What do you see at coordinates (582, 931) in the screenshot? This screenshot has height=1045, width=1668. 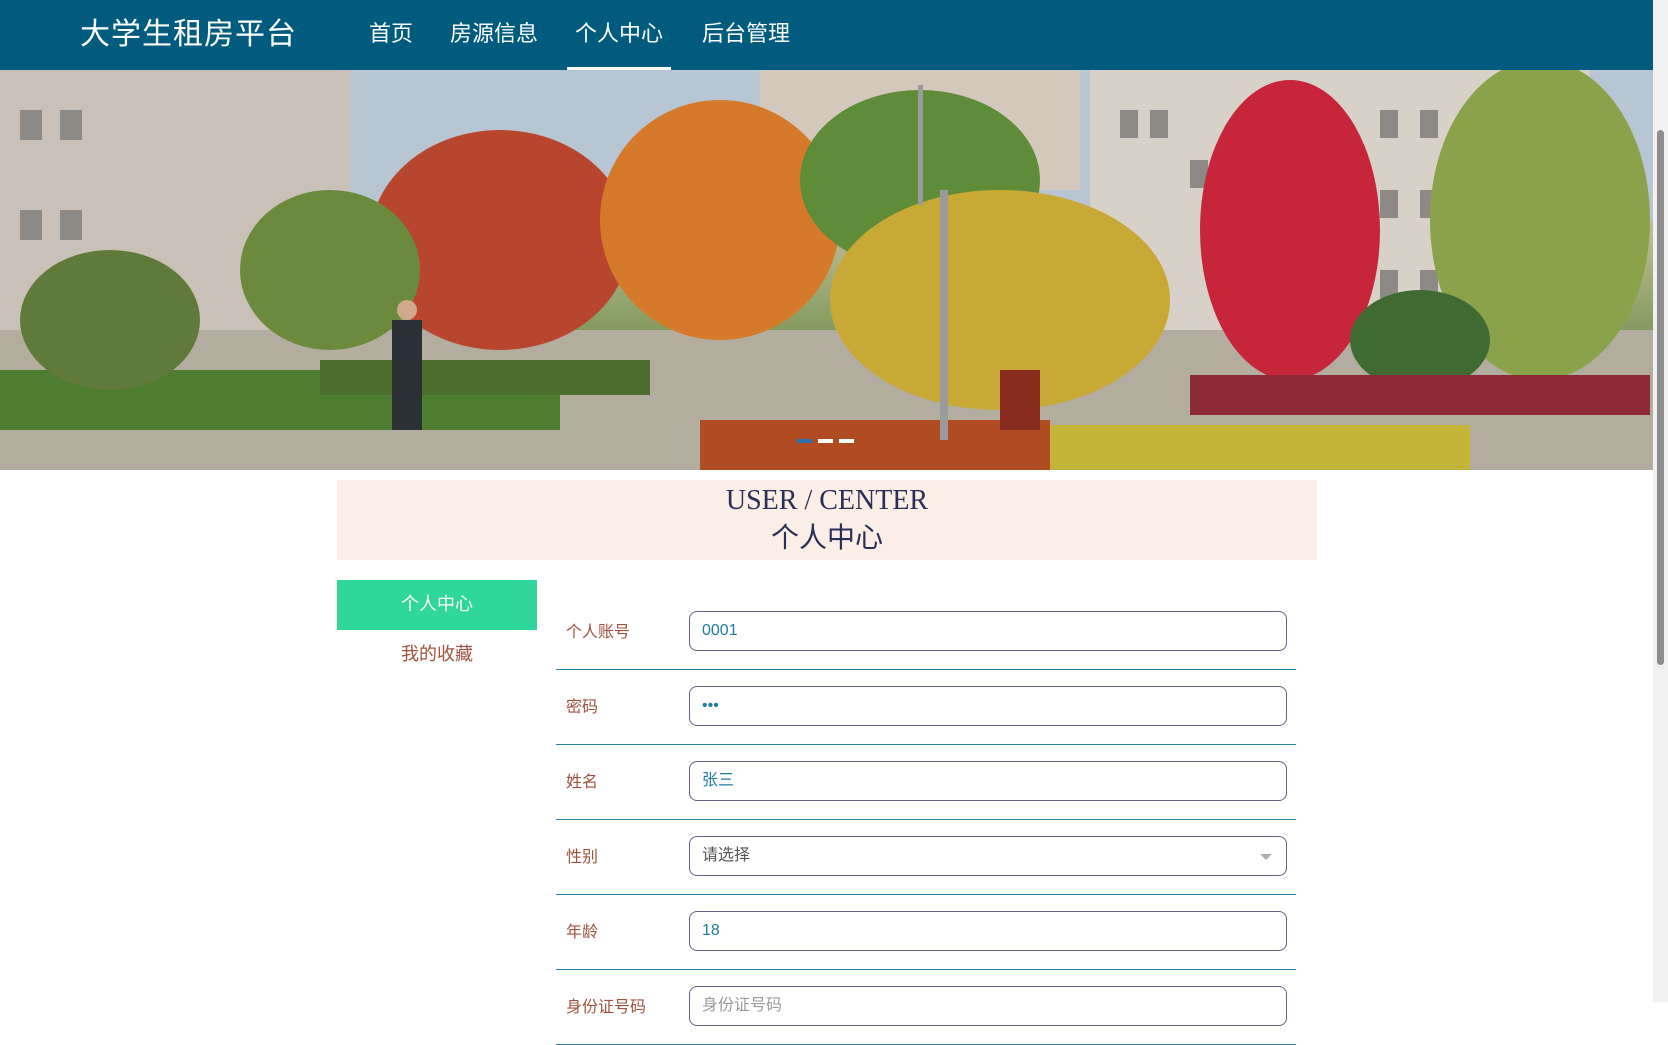 I see `age-label: 年龄` at bounding box center [582, 931].